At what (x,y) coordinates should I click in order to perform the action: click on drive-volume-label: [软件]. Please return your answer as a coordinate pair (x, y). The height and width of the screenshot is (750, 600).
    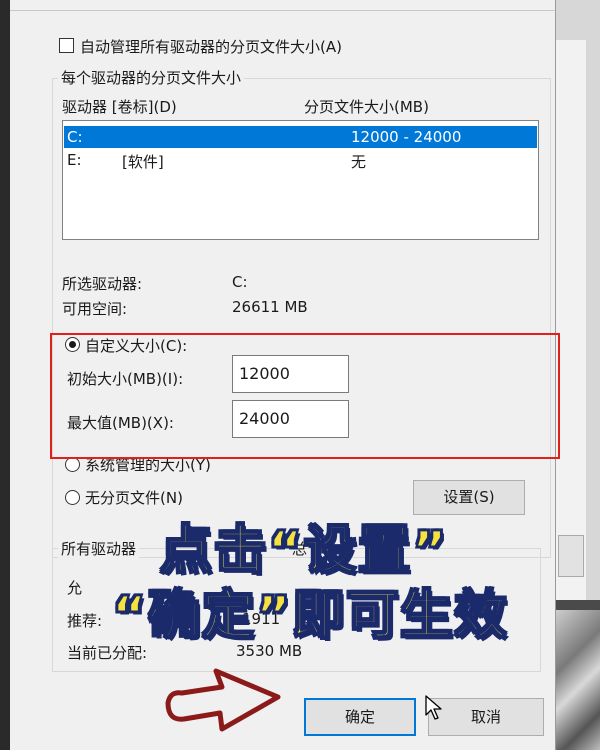
    Looking at the image, I should click on (143, 162).